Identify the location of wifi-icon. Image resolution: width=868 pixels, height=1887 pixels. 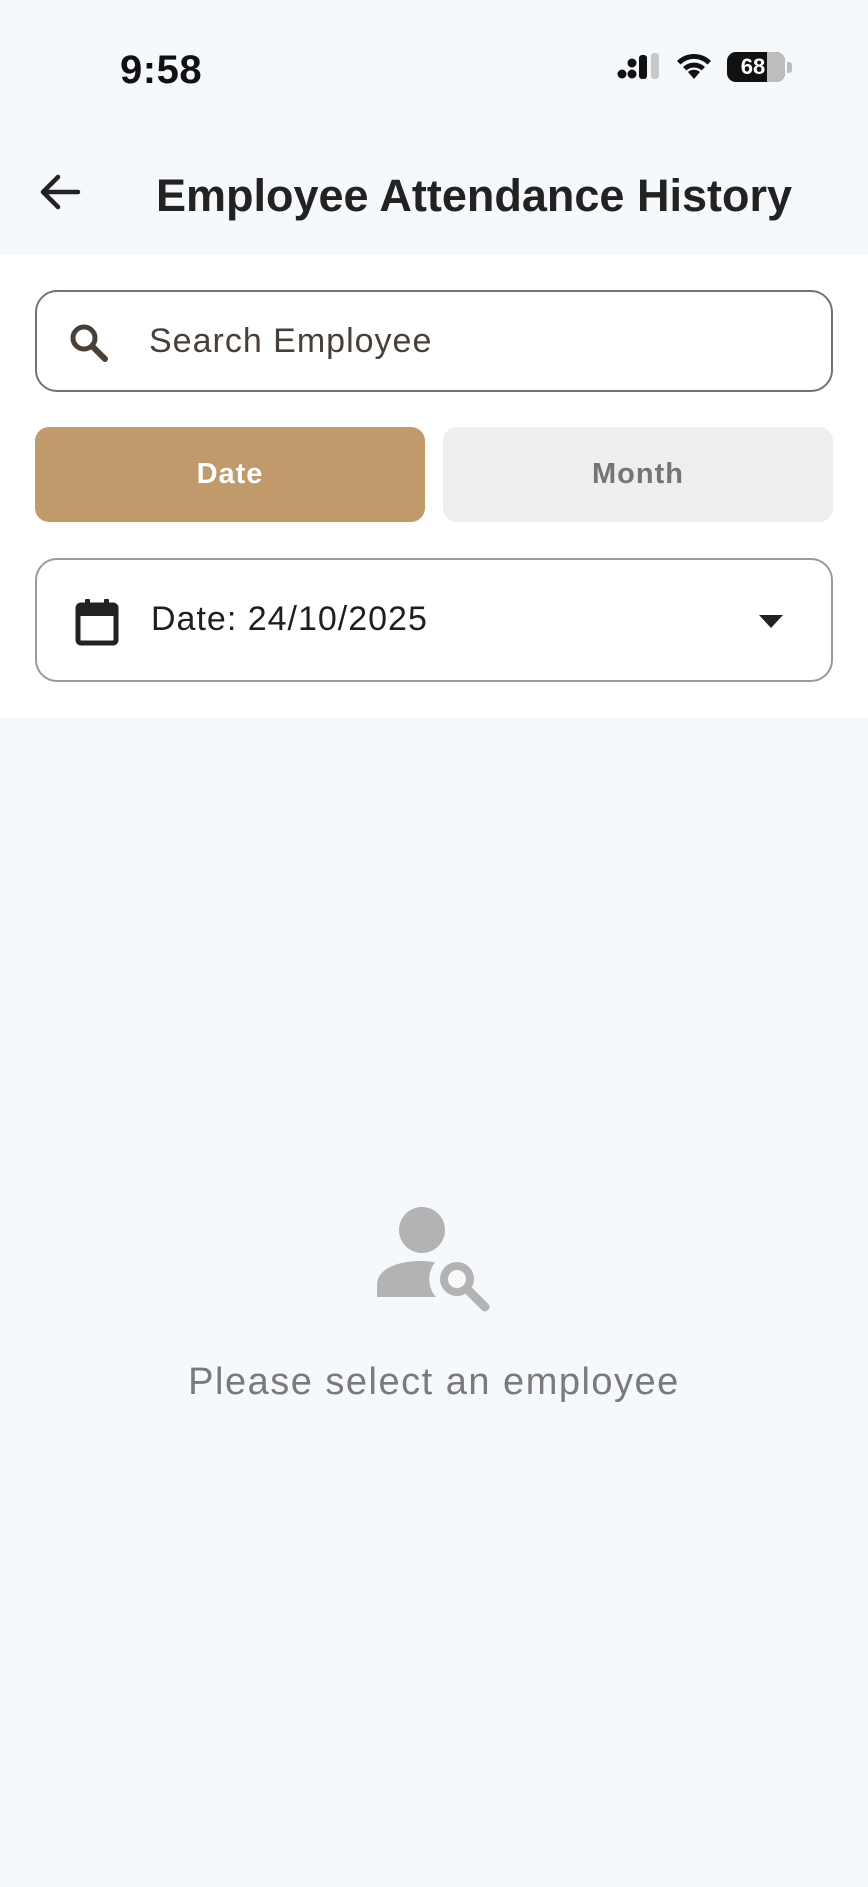
(694, 66).